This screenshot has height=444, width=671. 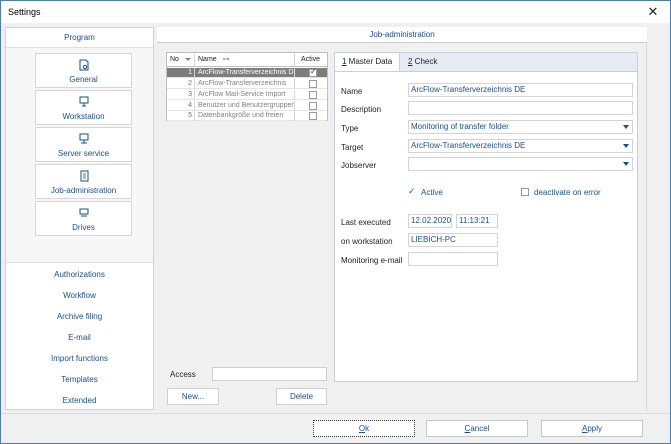 I want to click on nav-link-email: E-mail, so click(x=79, y=337).